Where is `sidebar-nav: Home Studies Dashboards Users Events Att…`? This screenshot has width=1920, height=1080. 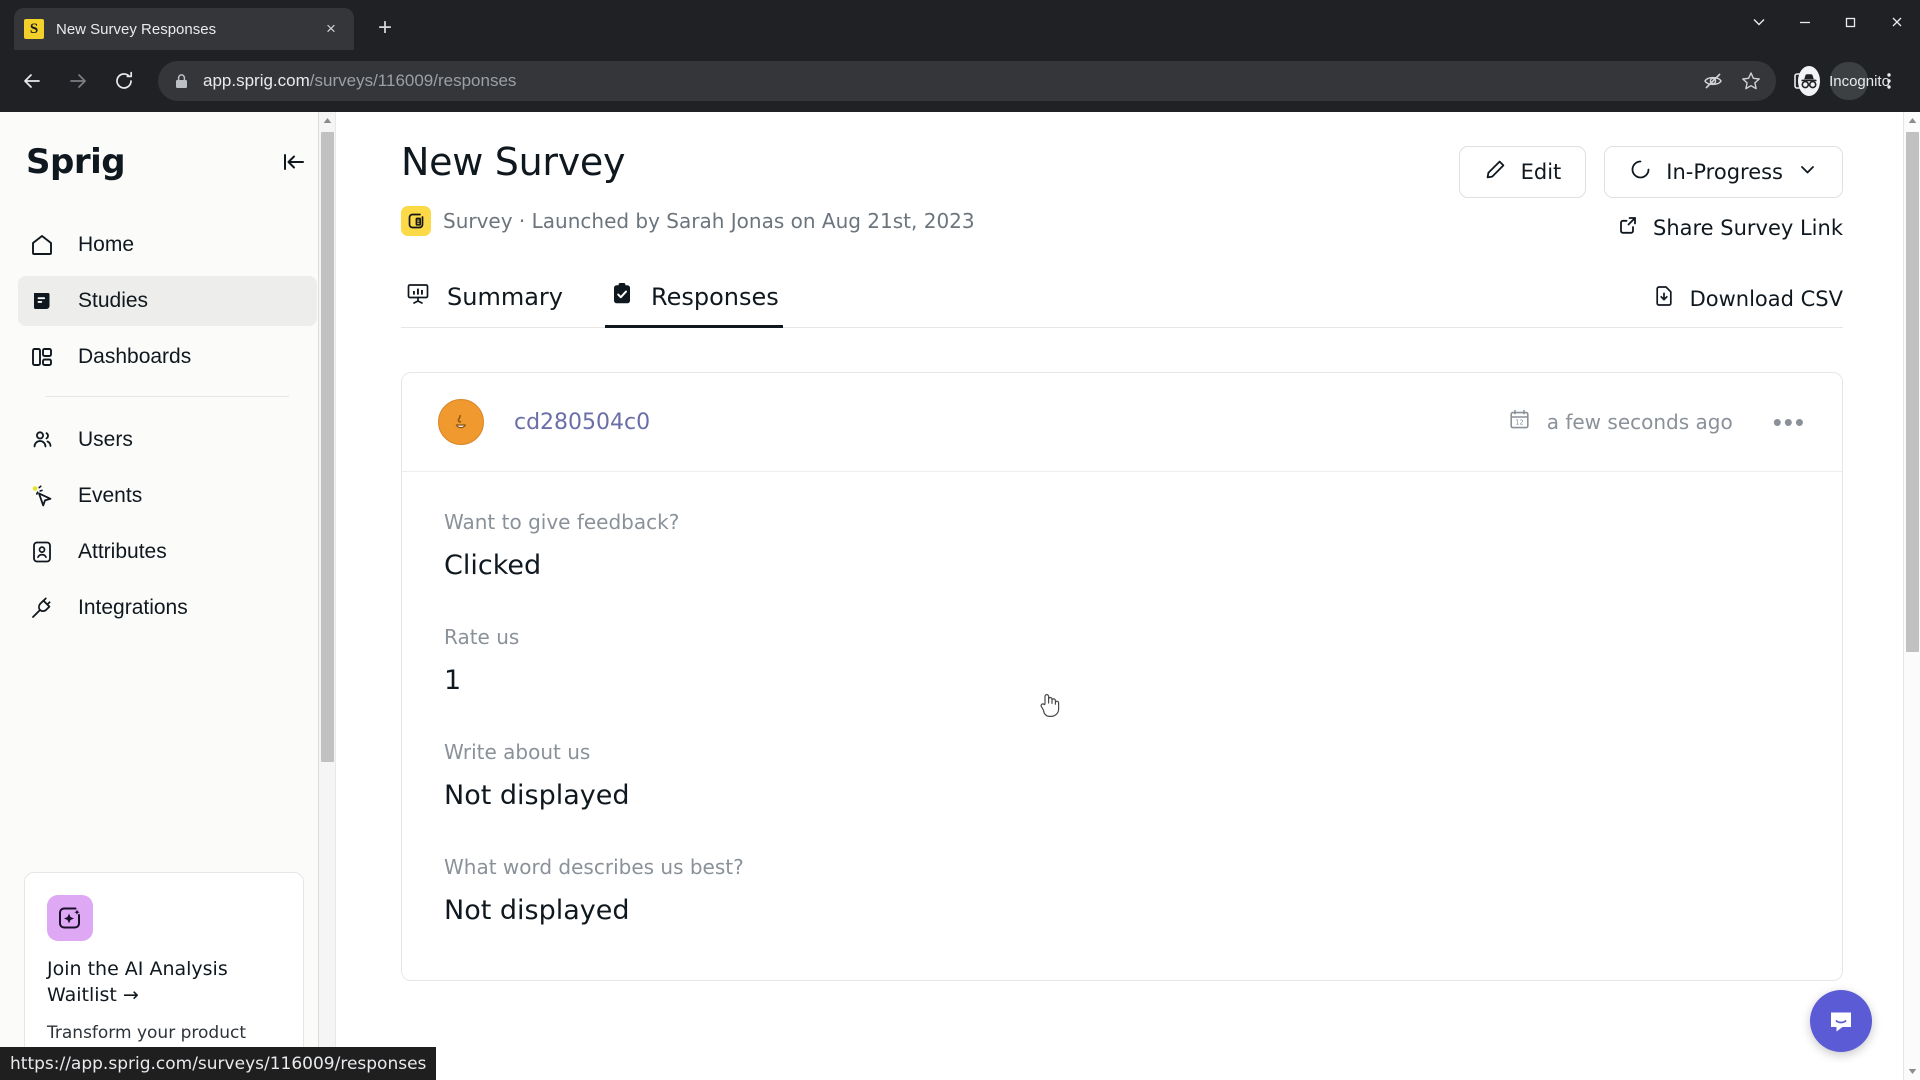 sidebar-nav: Home Studies Dashboards Users Events Att… is located at coordinates (167, 426).